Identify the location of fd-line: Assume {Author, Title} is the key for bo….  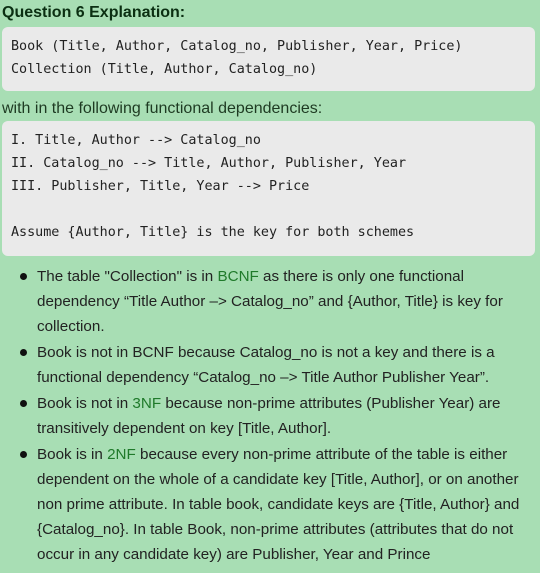
(213, 232).